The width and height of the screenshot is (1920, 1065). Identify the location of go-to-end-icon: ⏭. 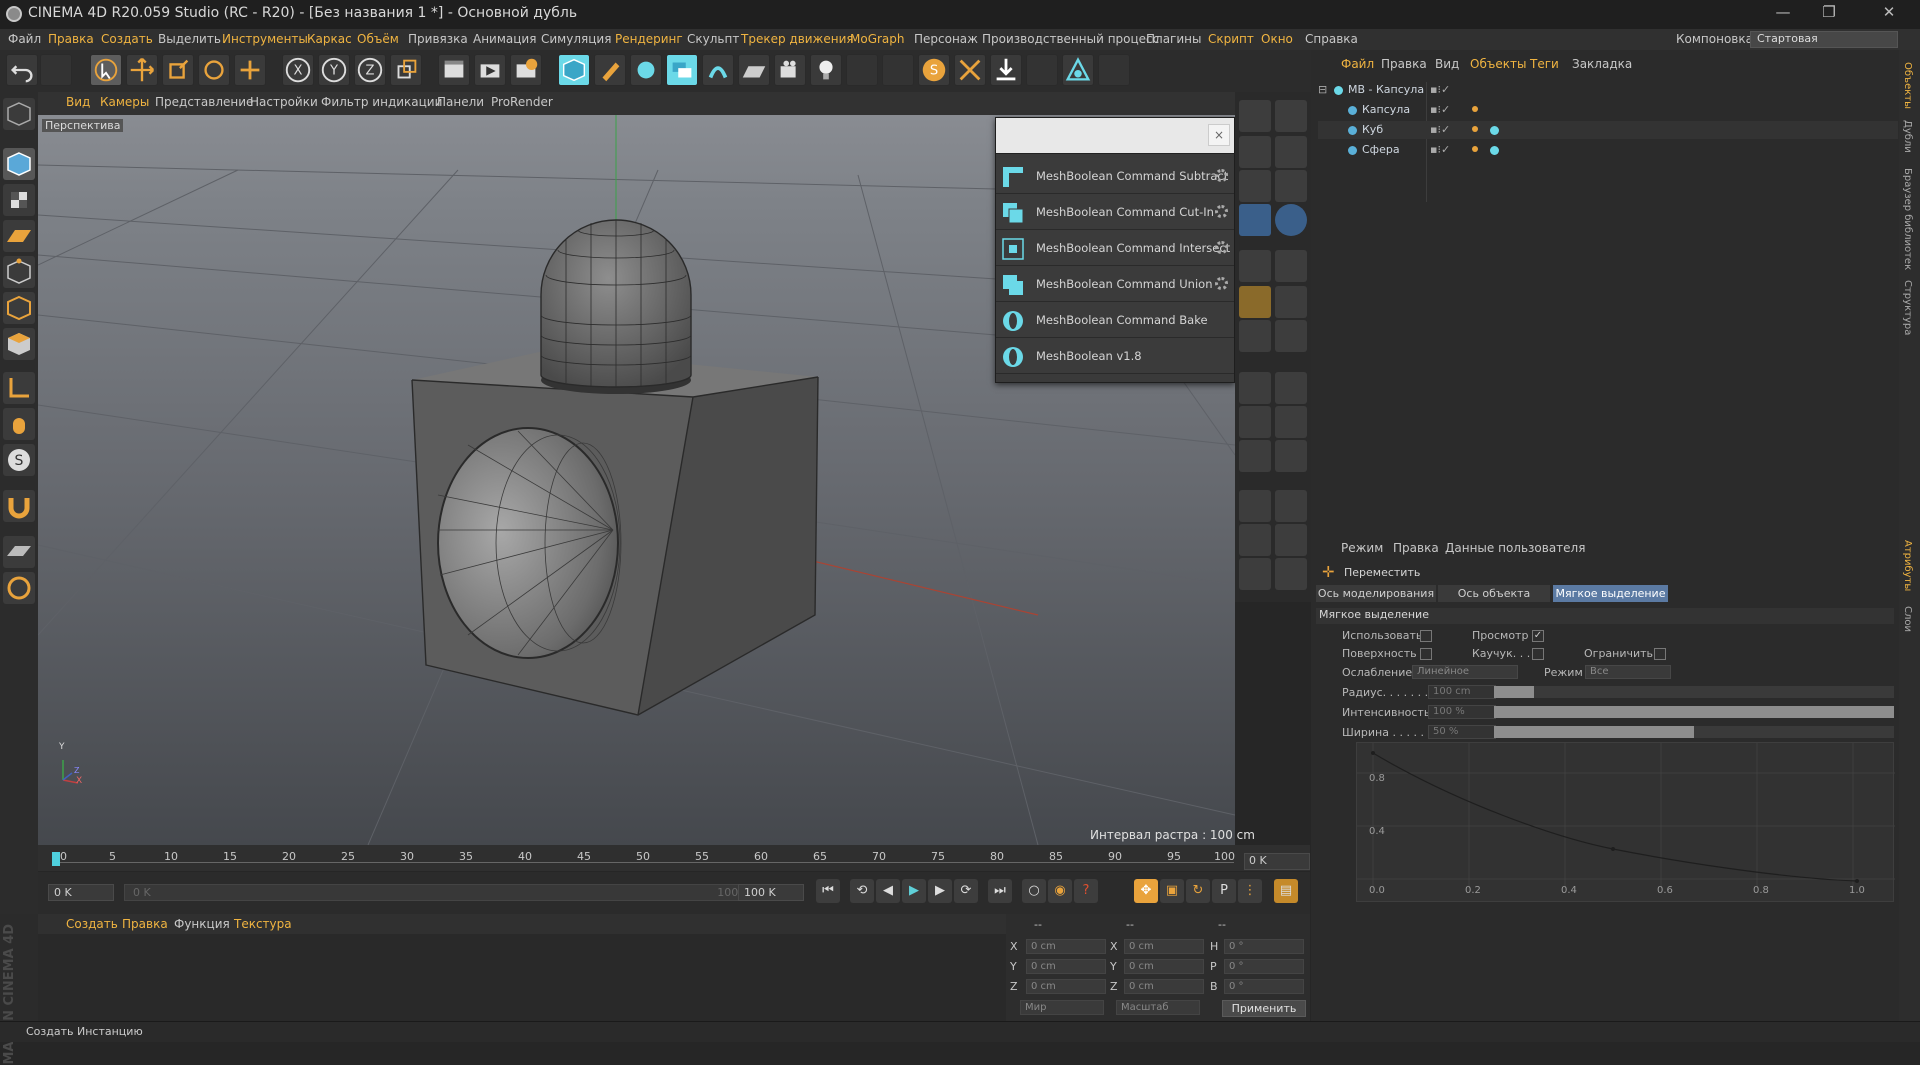
(1000, 891).